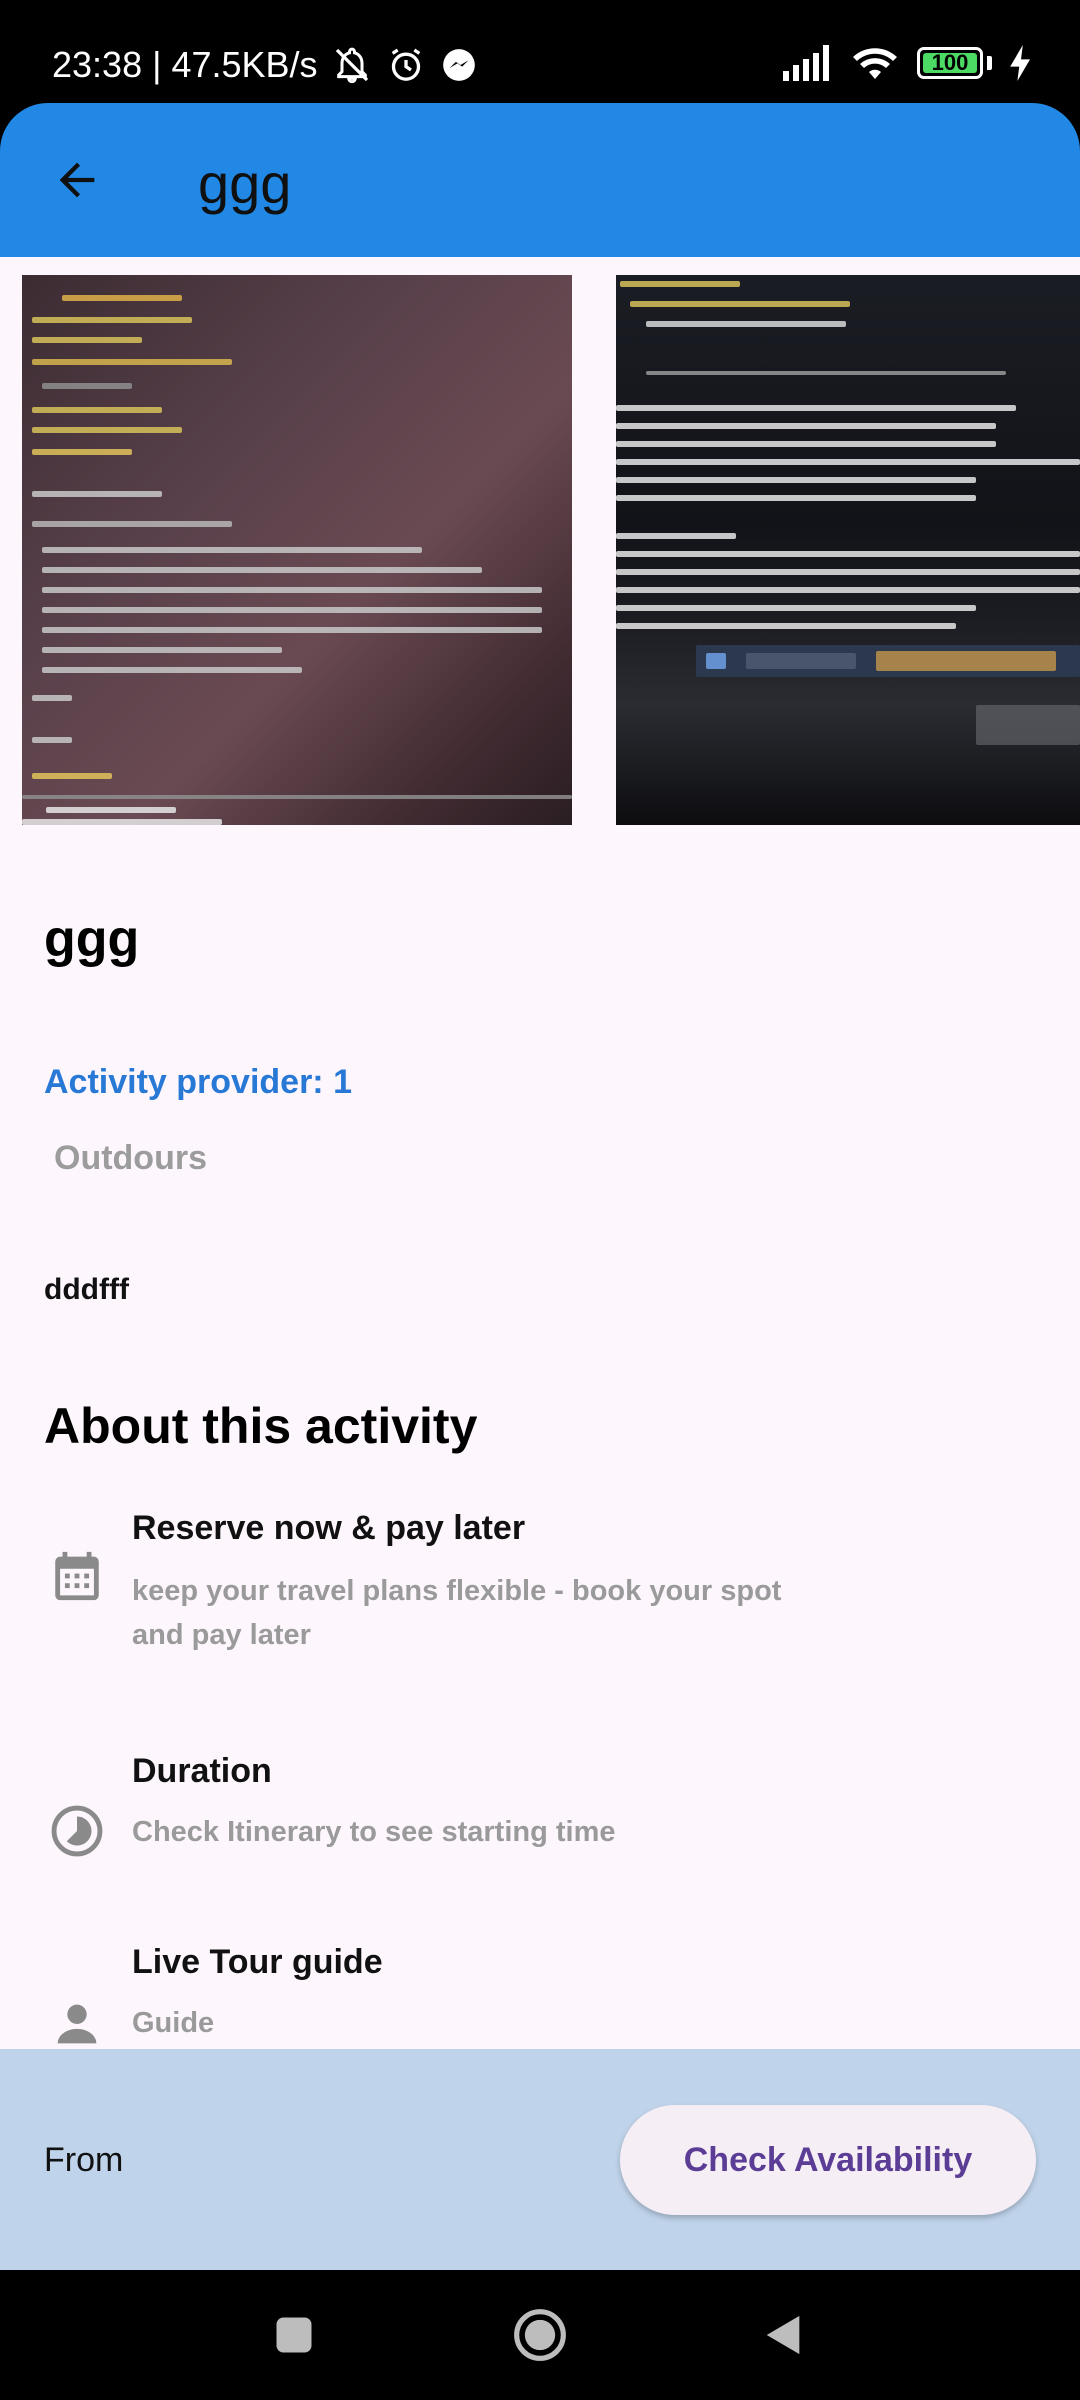  I want to click on feature-title: Reserve now & pay later, so click(329, 1528).